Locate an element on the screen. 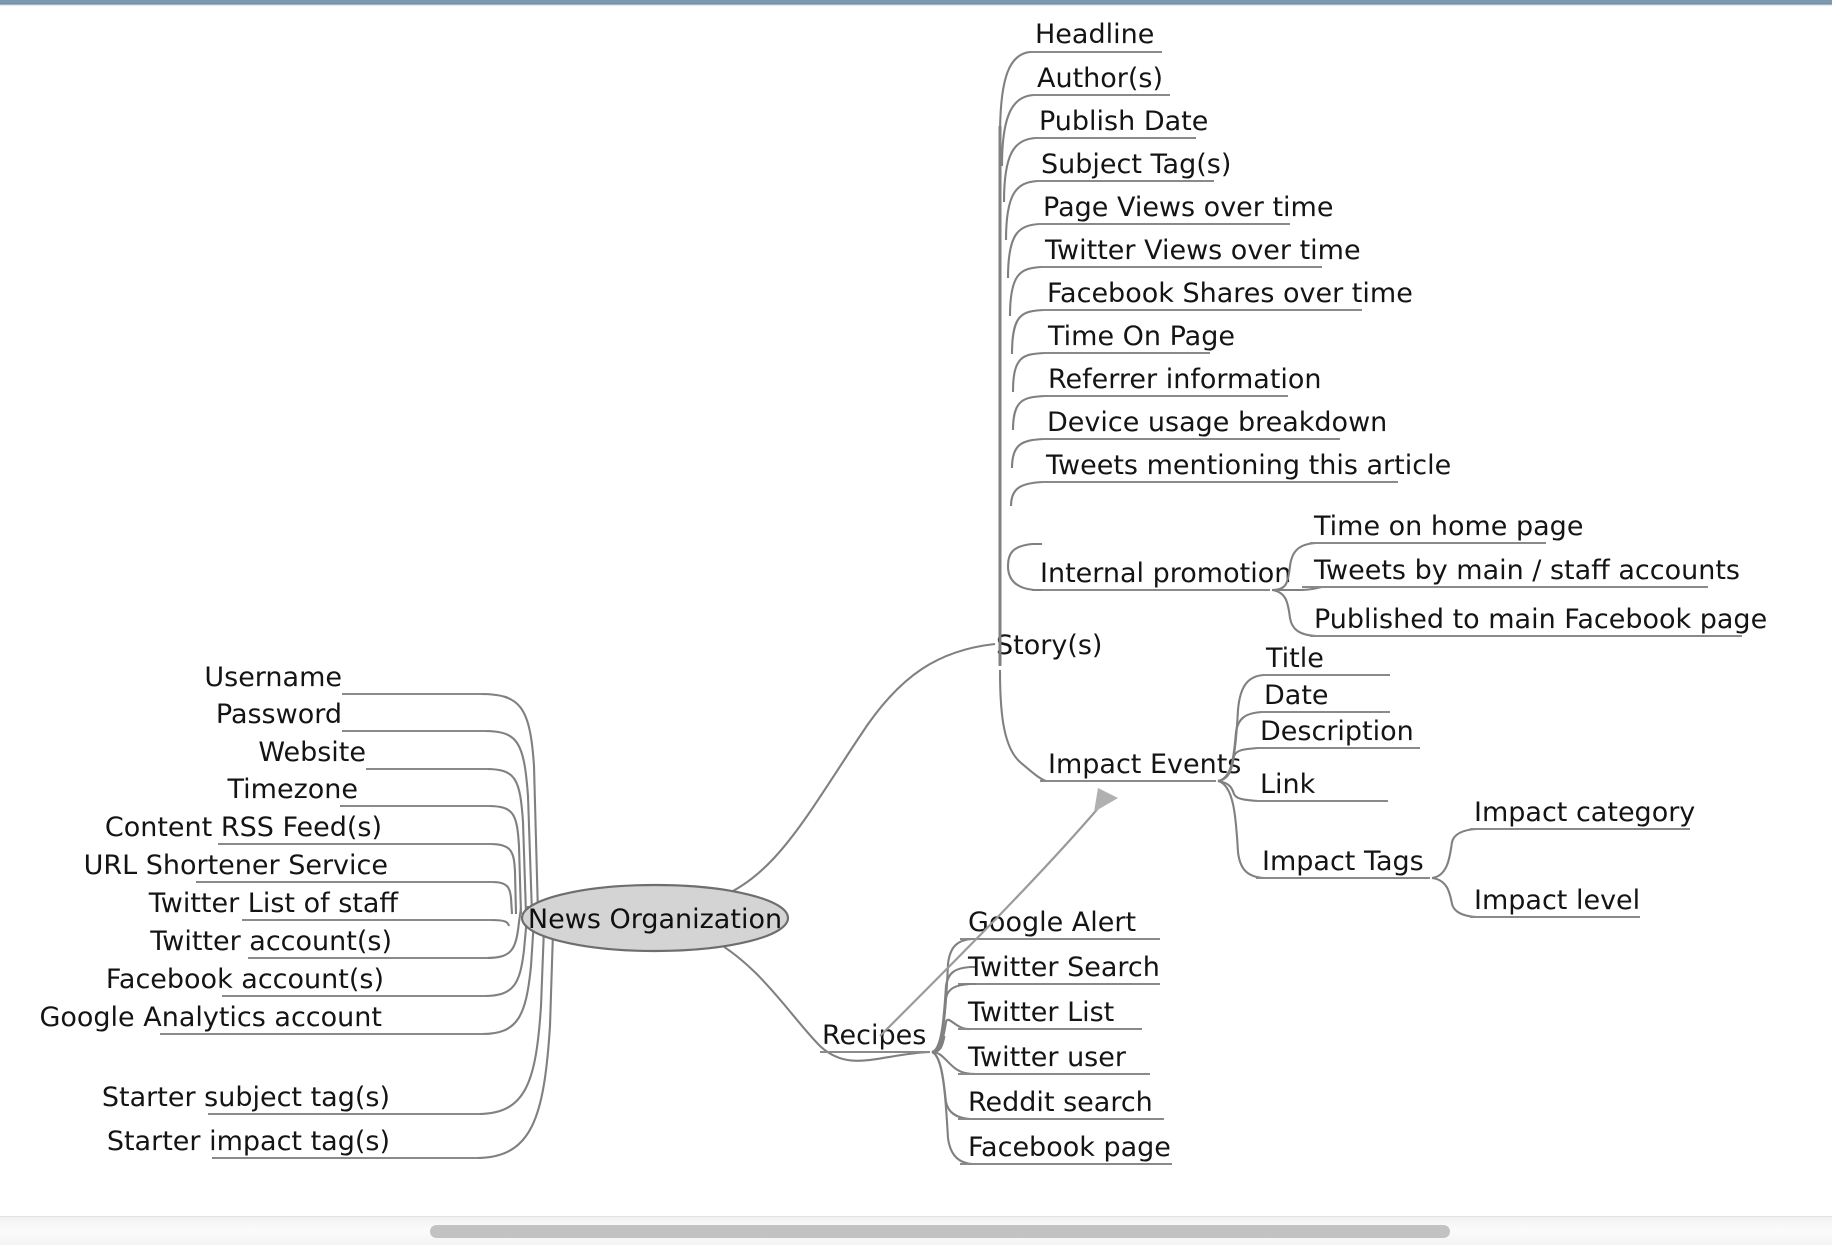  attribute-label-website: Website is located at coordinates (312, 752).